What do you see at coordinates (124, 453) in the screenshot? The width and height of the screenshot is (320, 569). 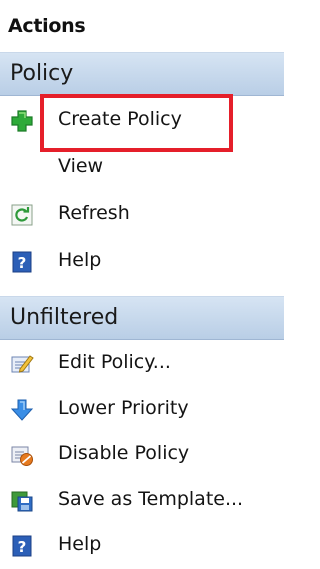 I see `action-label: Disable Policy` at bounding box center [124, 453].